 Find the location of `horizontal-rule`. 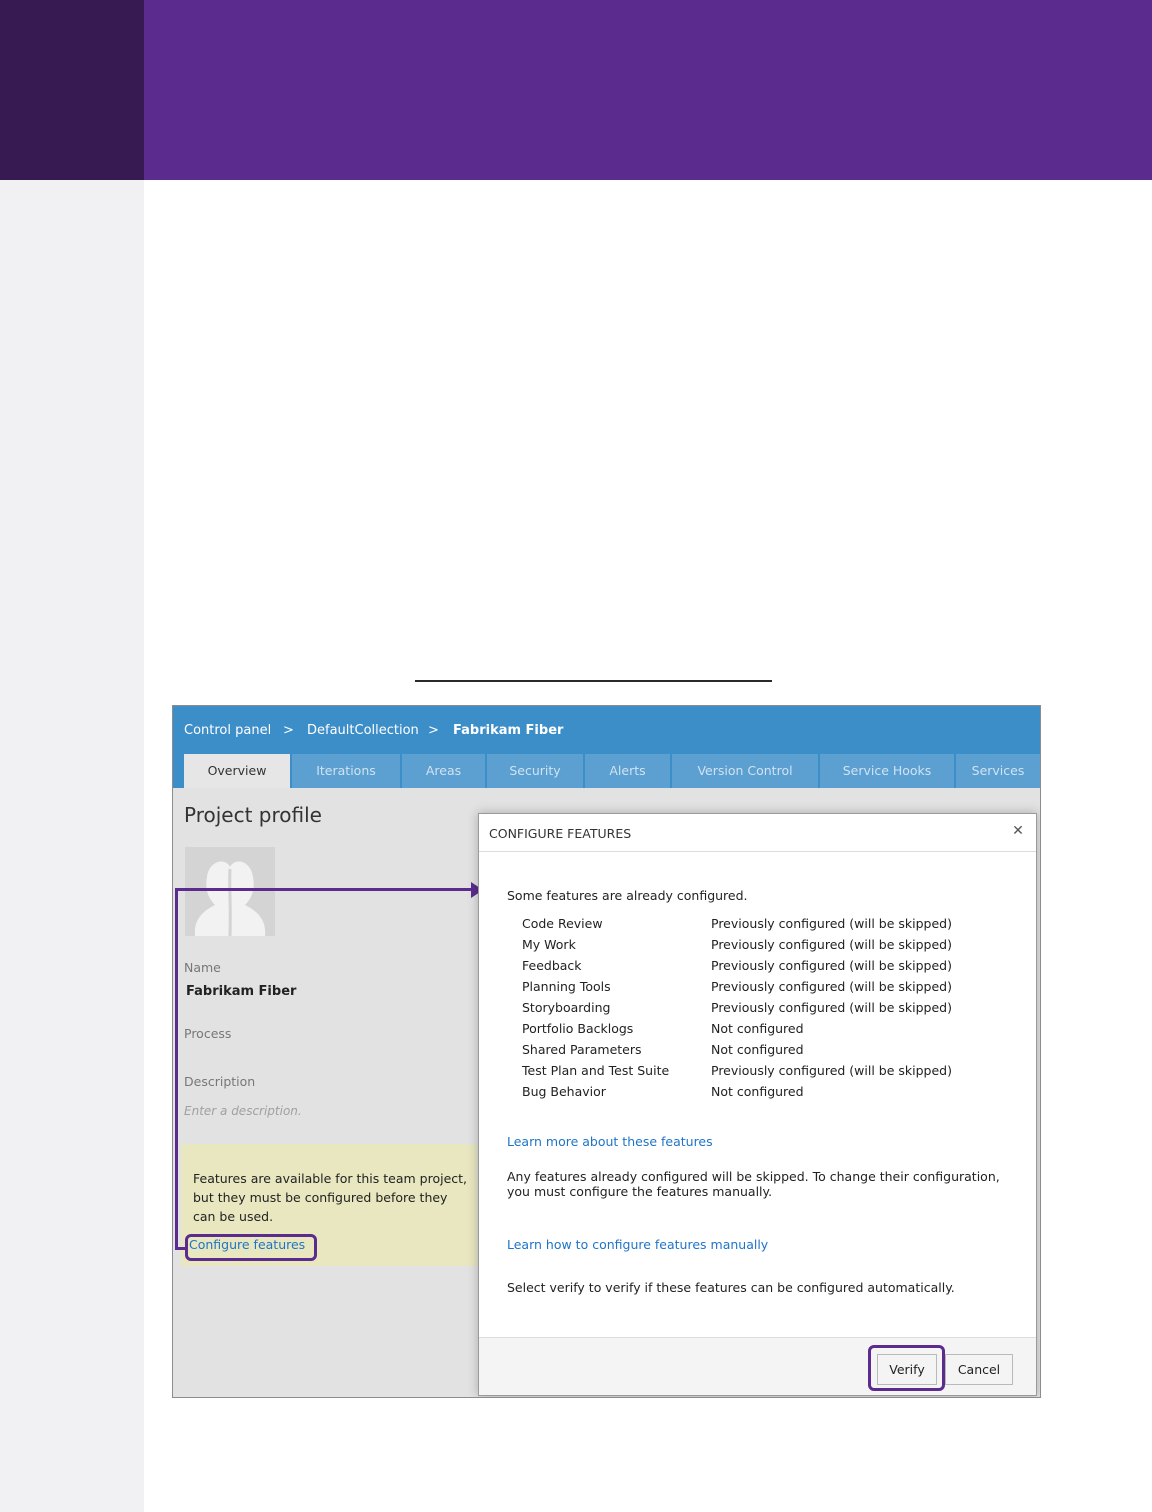

horizontal-rule is located at coordinates (593, 681).